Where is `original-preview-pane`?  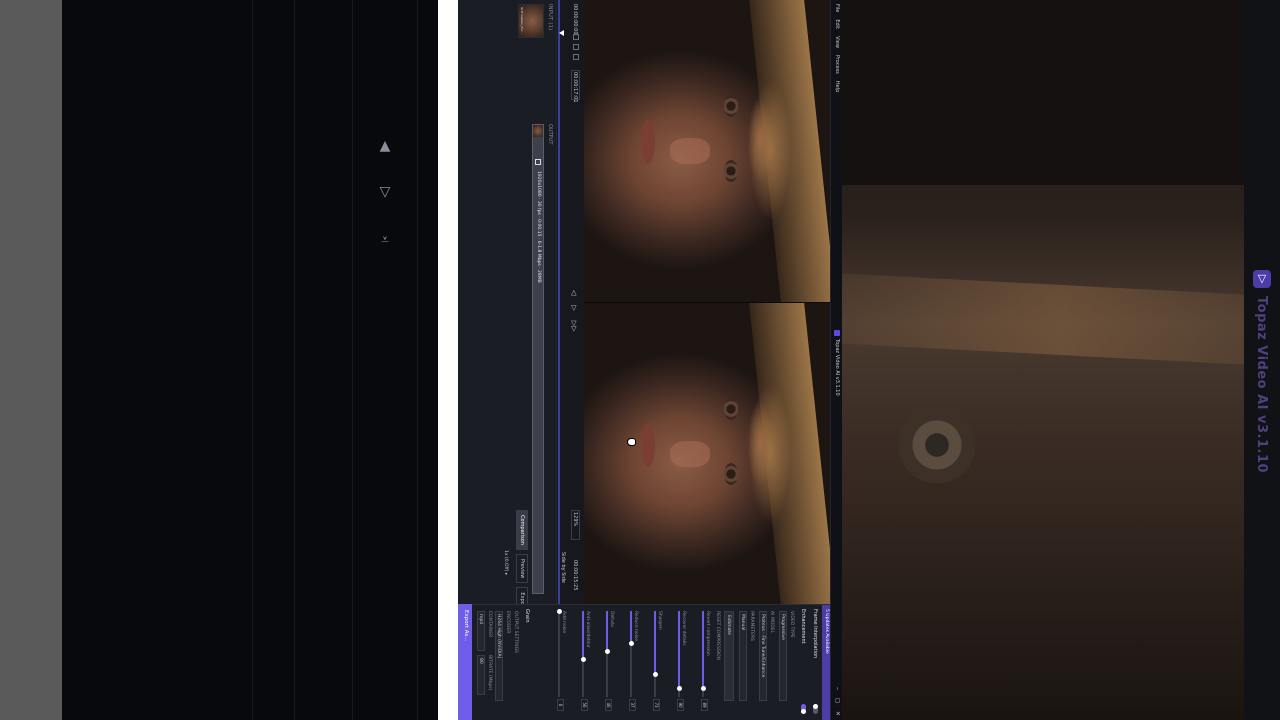 original-preview-pane is located at coordinates (707, 151).